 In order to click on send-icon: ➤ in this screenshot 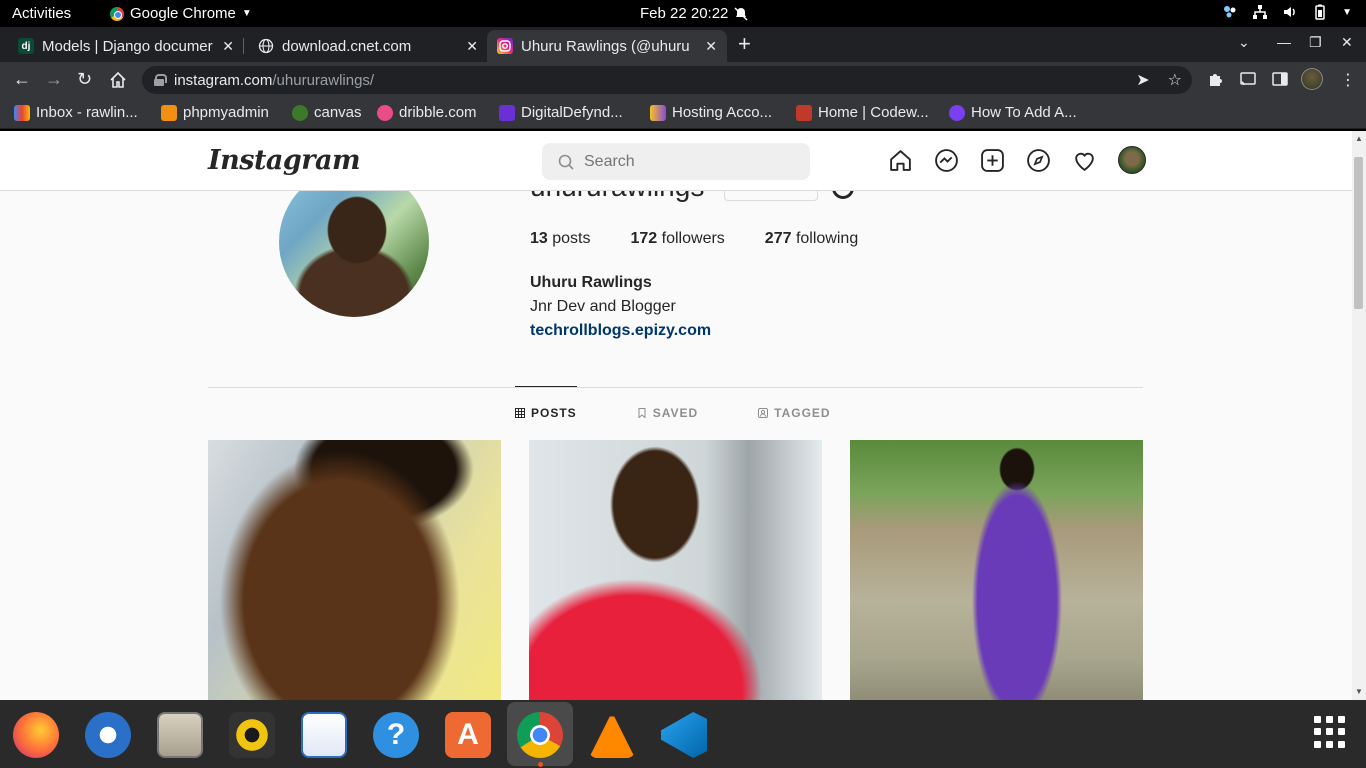, I will do `click(1142, 80)`.